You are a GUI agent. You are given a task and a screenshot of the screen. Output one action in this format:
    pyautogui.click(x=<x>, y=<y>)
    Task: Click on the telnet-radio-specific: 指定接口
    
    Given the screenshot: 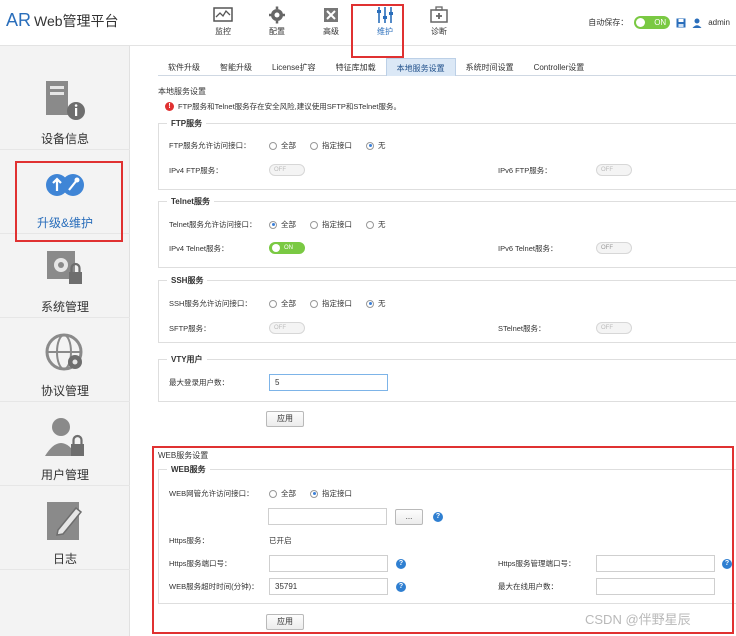 What is the action you would take?
    pyautogui.click(x=331, y=224)
    